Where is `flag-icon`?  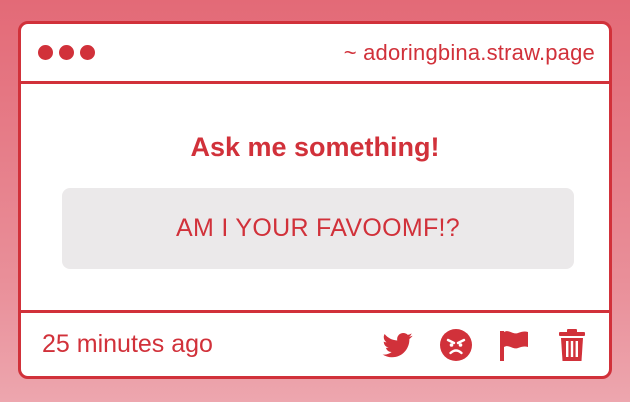
flag-icon is located at coordinates (514, 346).